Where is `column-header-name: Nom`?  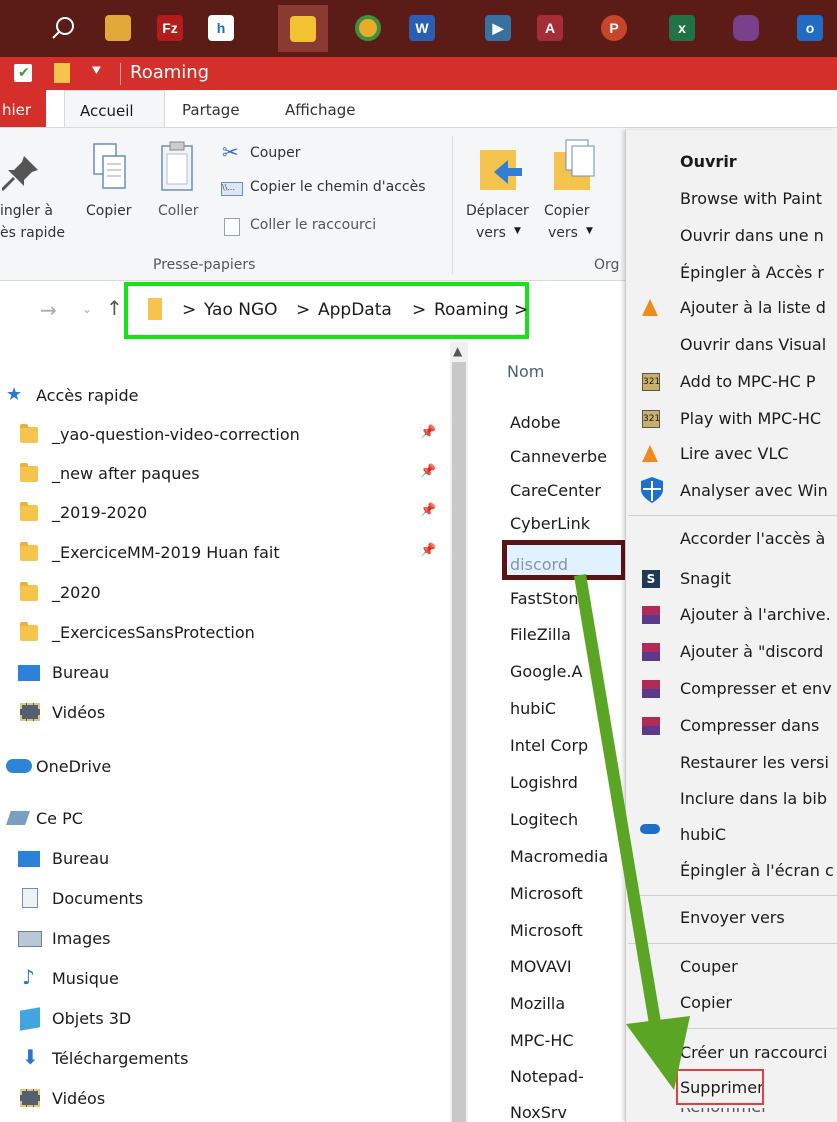
column-header-name: Nom is located at coordinates (525, 371).